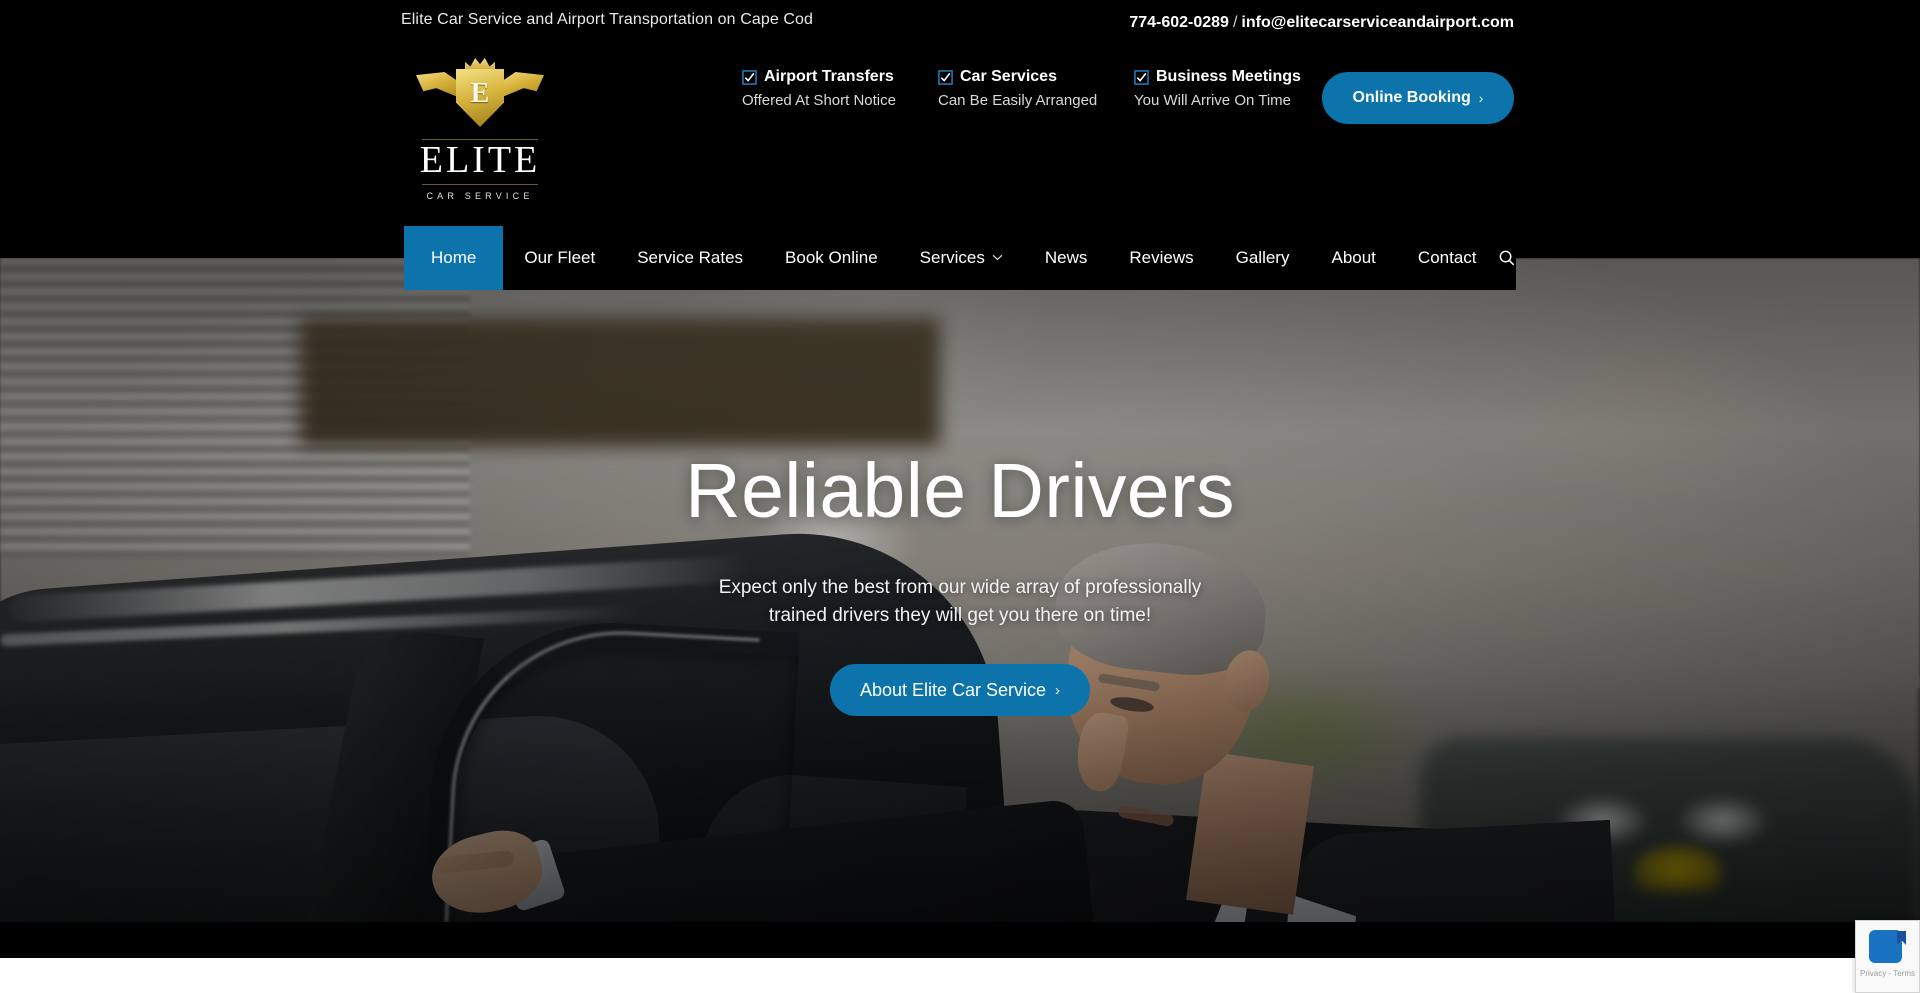 This screenshot has width=1920, height=993. Describe the element at coordinates (480, 195) in the screenshot. I see `logo-subtitle: CAR SERVICE` at that location.